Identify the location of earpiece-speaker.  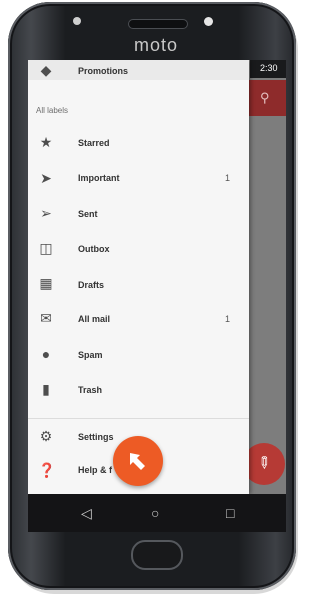
(158, 24).